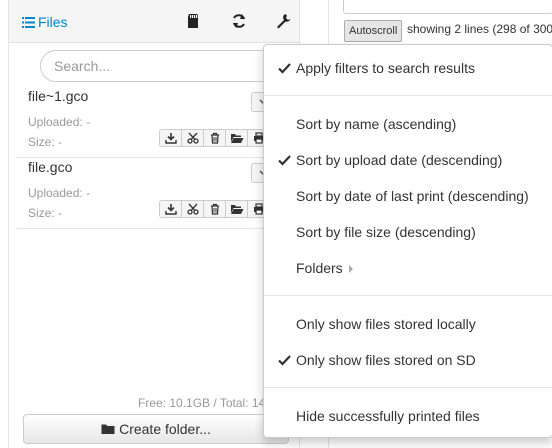  Describe the element at coordinates (376, 124) in the screenshot. I see `menu-item-label: Sort by name (ascending)` at that location.